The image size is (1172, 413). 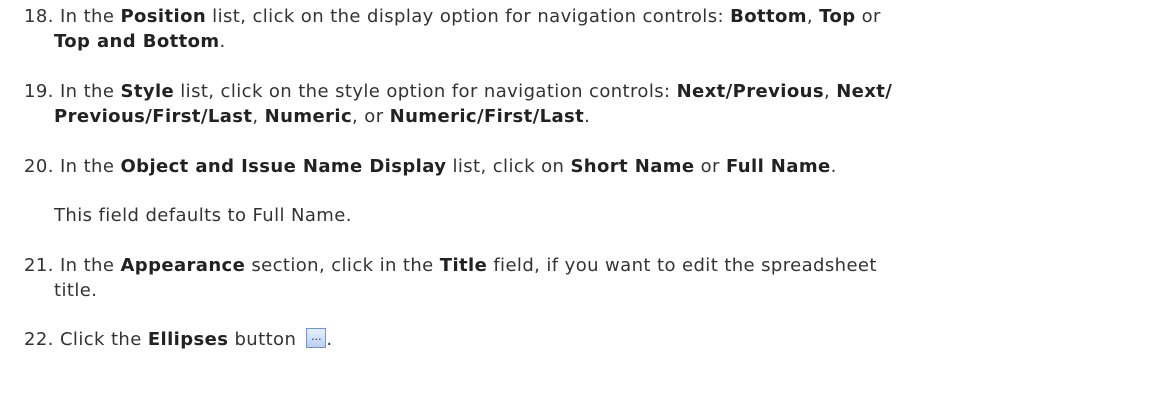 I want to click on ui-term-title: Title, so click(x=463, y=265).